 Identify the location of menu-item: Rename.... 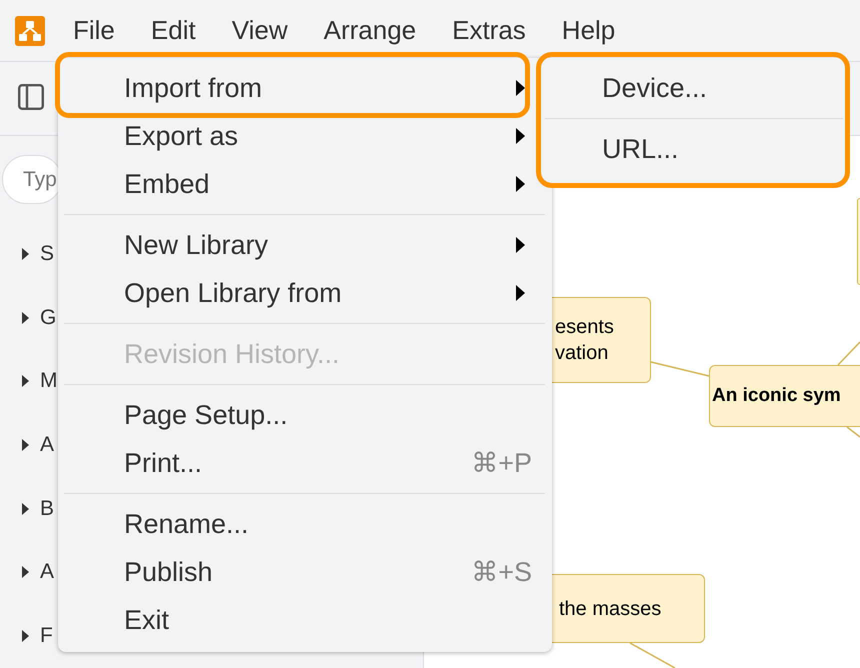
(305, 524).